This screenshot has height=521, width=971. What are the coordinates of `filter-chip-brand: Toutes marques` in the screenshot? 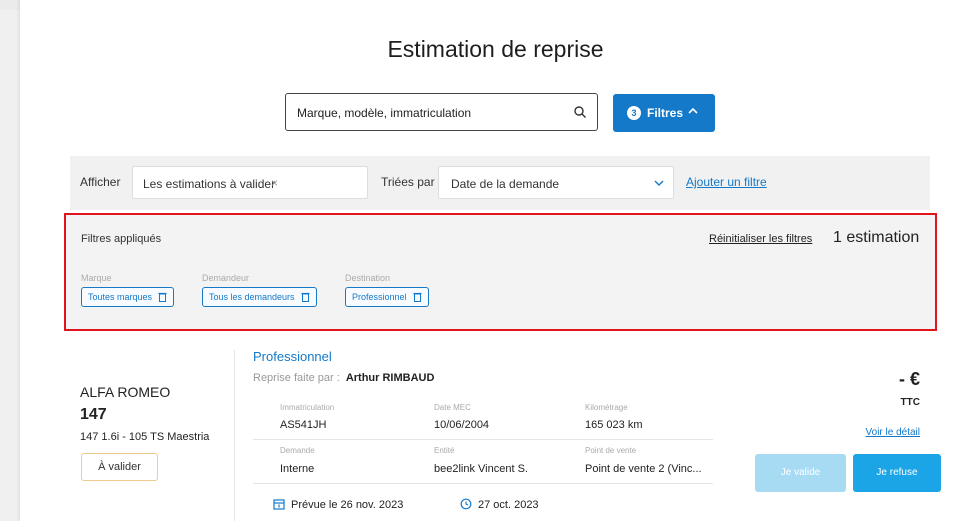 It's located at (128, 297).